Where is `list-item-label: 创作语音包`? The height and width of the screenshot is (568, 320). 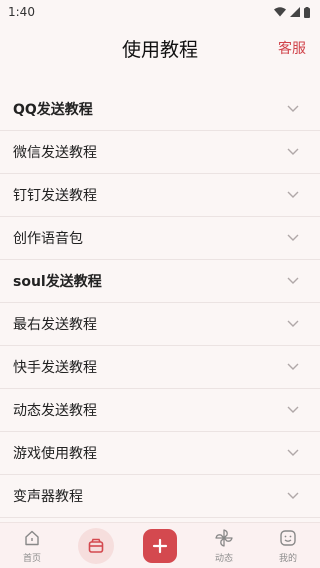
list-item-label: 创作语音包 is located at coordinates (48, 239).